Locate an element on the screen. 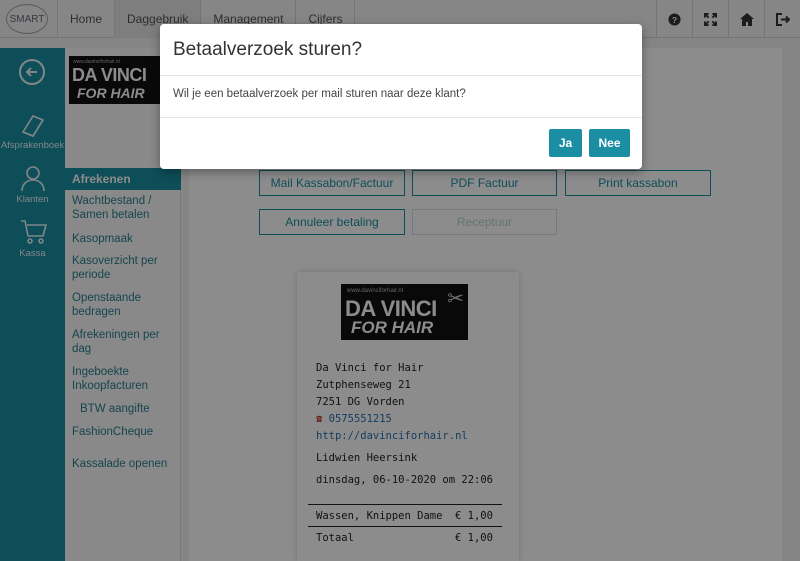  dialog-divider-top is located at coordinates (401, 75).